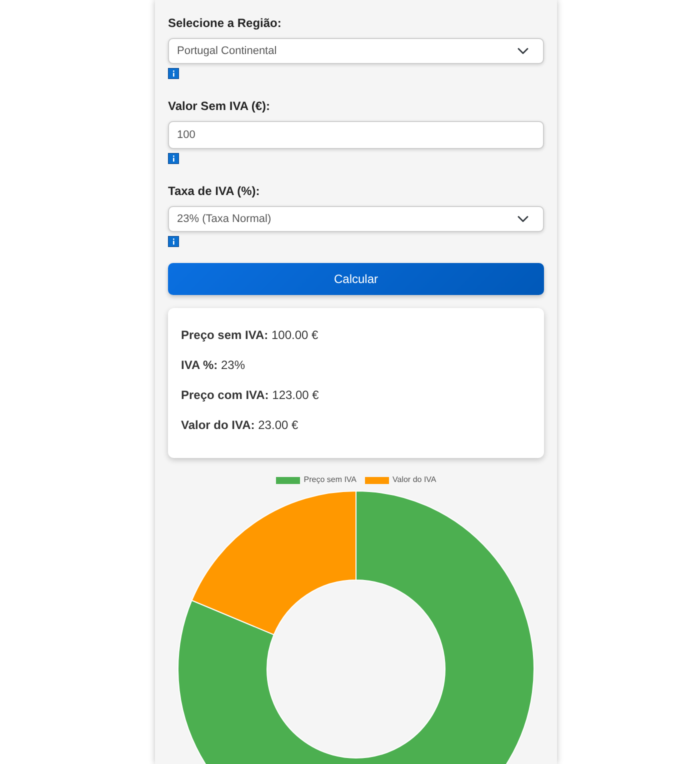 The image size is (700, 764). Describe the element at coordinates (356, 135) in the screenshot. I see `input-field: 100` at that location.